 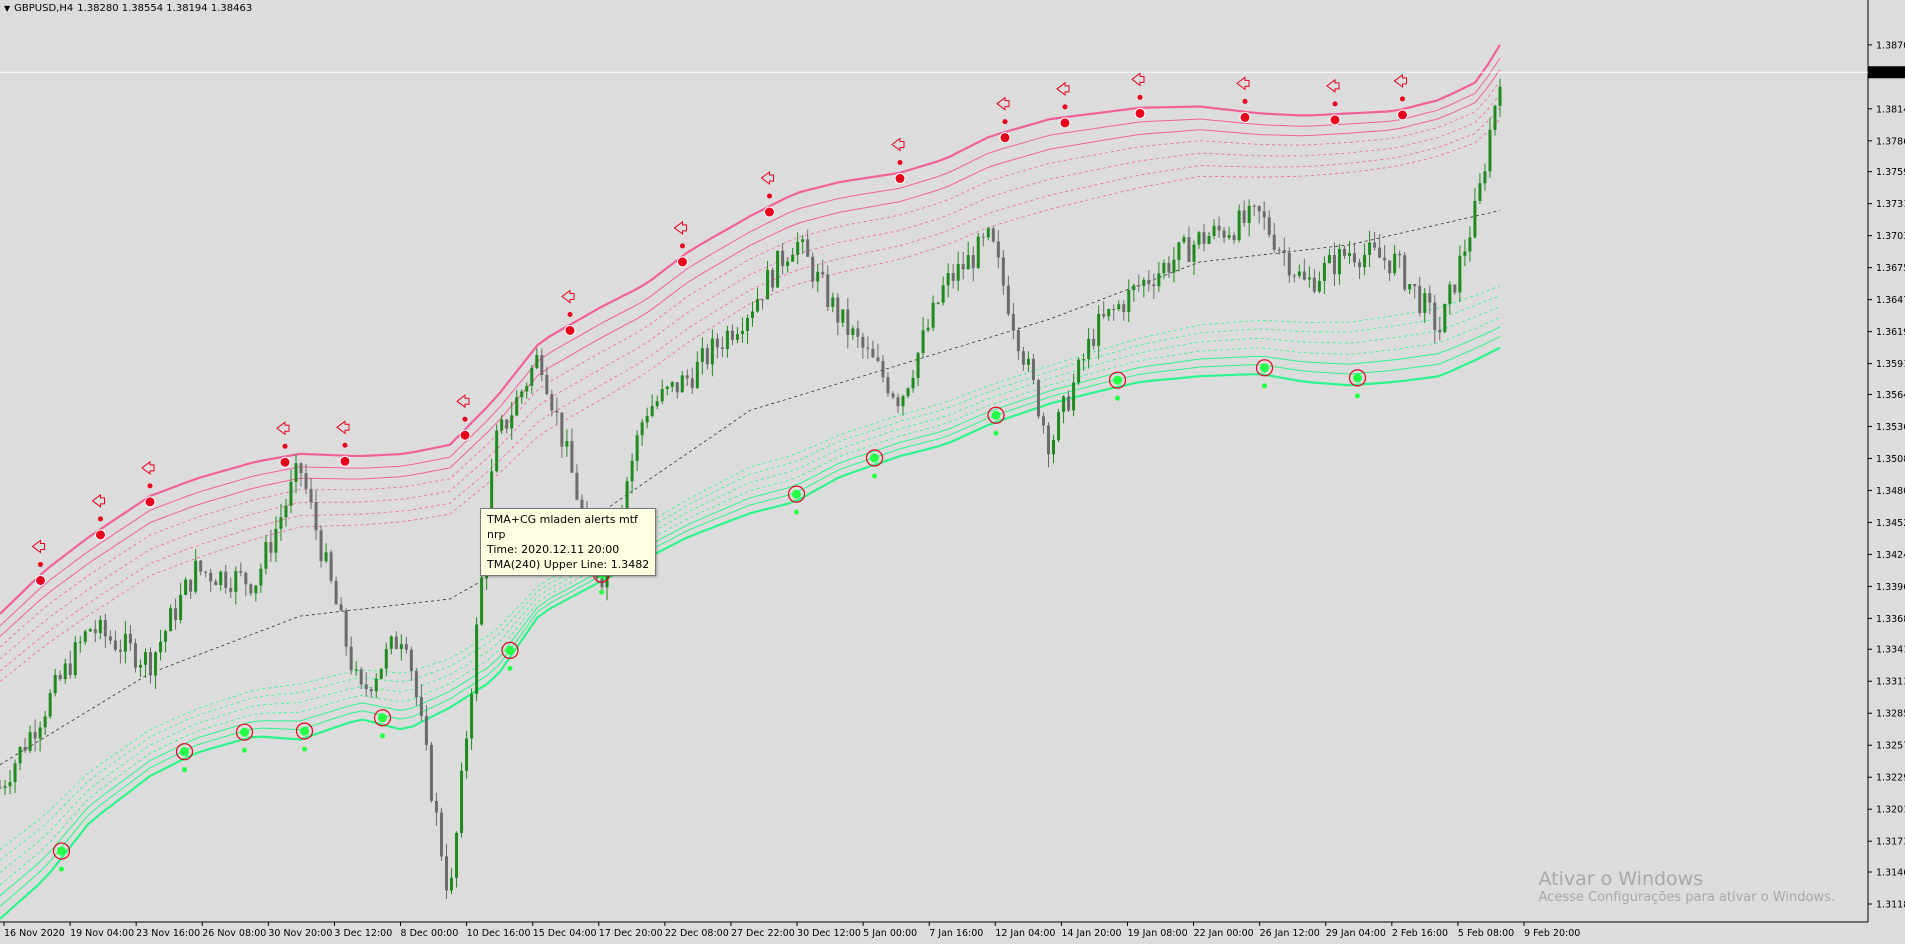 I want to click on x-tick-label: 8 Dec 00:00, so click(x=430, y=933).